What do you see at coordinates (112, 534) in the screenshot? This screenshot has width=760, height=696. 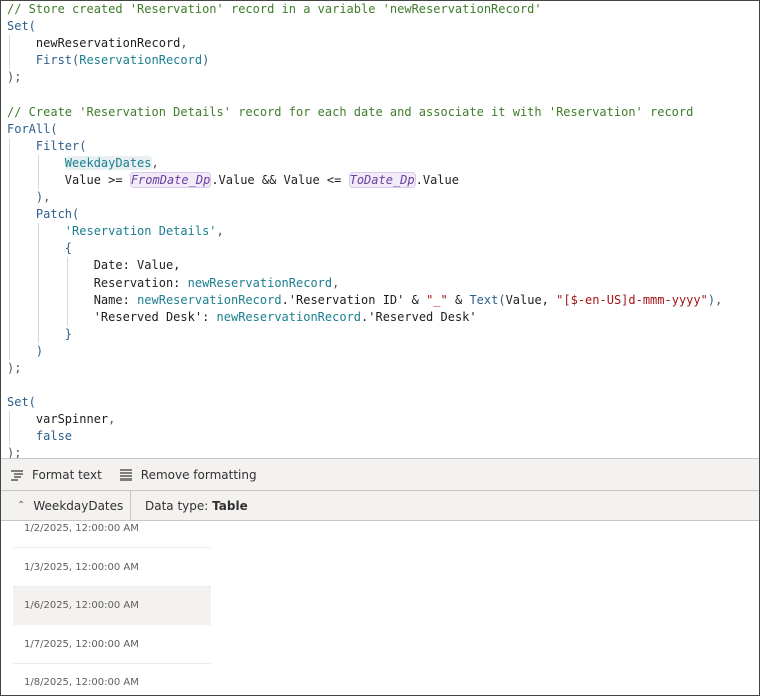 I see `result-row: 1/2/2025, 12:00:00 AM` at bounding box center [112, 534].